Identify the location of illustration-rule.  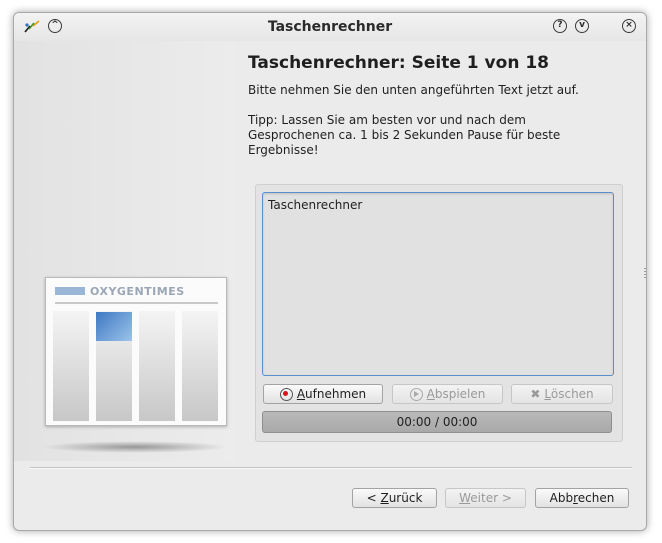
(136, 303).